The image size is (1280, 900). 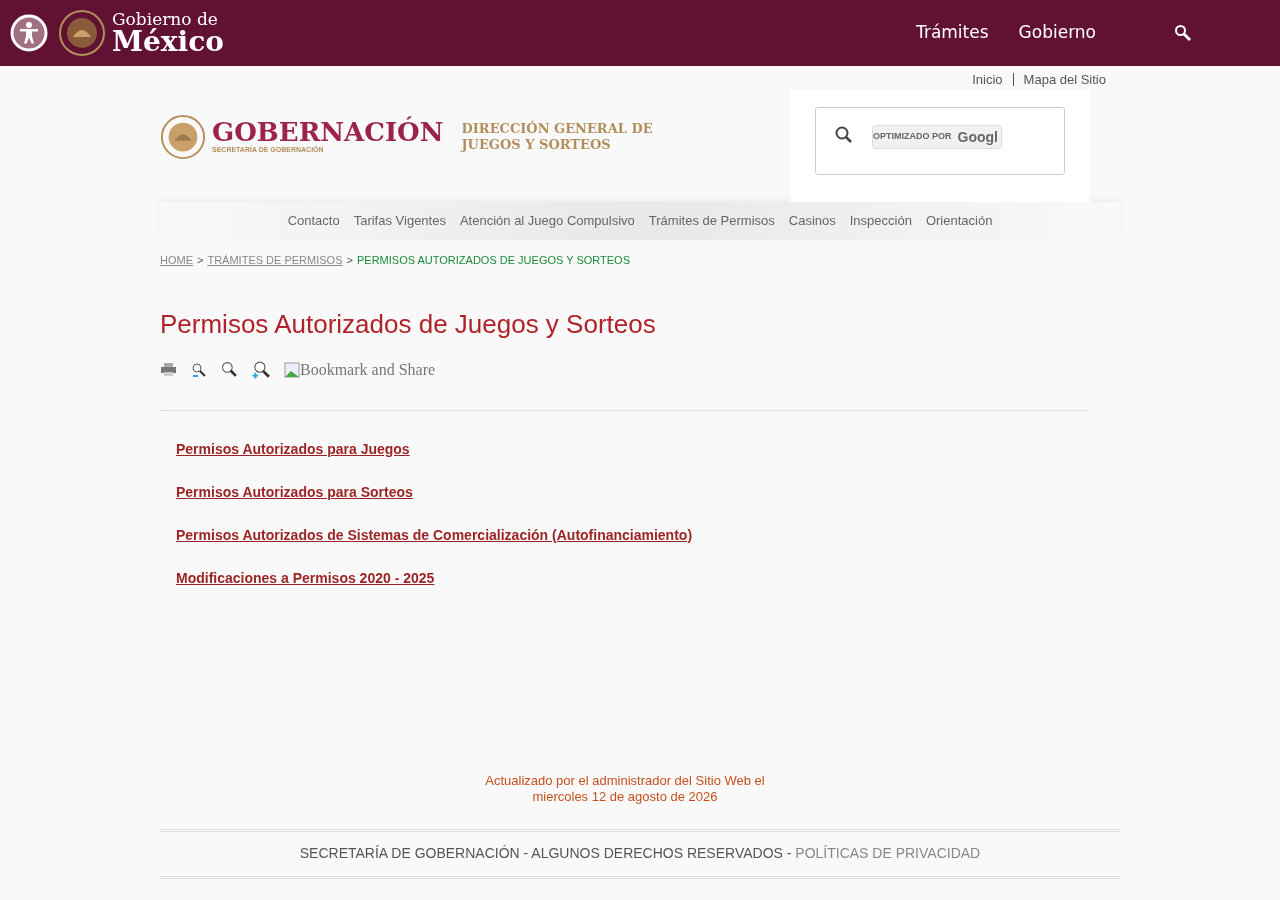 What do you see at coordinates (29, 33) in the screenshot?
I see `accessibility-icon` at bounding box center [29, 33].